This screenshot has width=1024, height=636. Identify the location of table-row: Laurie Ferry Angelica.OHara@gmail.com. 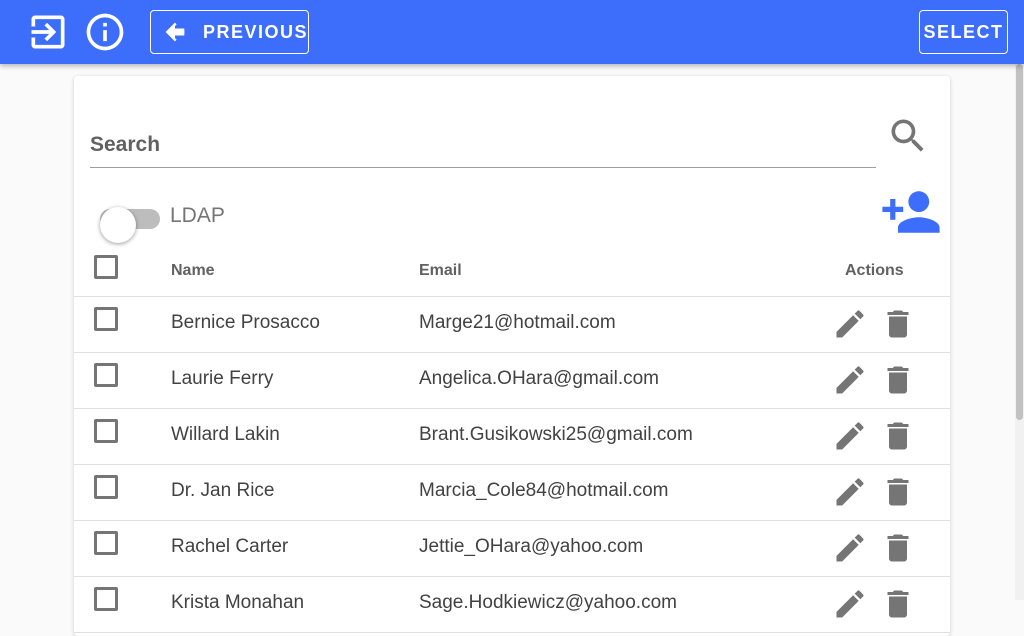
(512, 380).